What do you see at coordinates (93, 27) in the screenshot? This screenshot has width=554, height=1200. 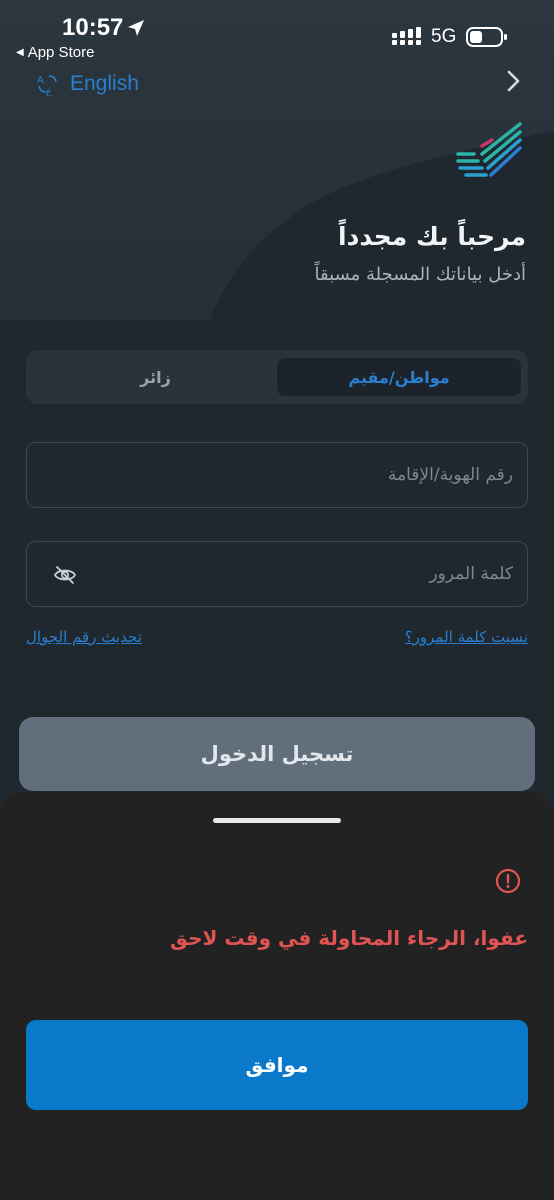 I see `status-time: 10:57` at bounding box center [93, 27].